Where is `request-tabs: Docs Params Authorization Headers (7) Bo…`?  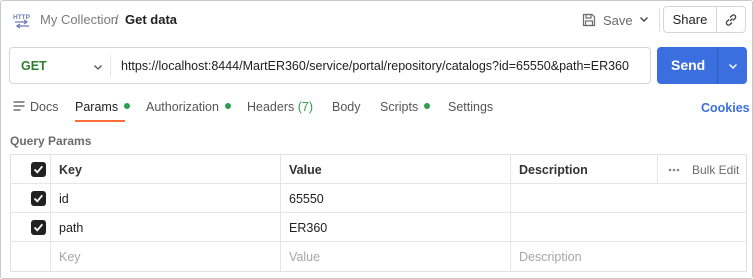 request-tabs: Docs Params Authorization Headers (7) Bo… is located at coordinates (376, 108).